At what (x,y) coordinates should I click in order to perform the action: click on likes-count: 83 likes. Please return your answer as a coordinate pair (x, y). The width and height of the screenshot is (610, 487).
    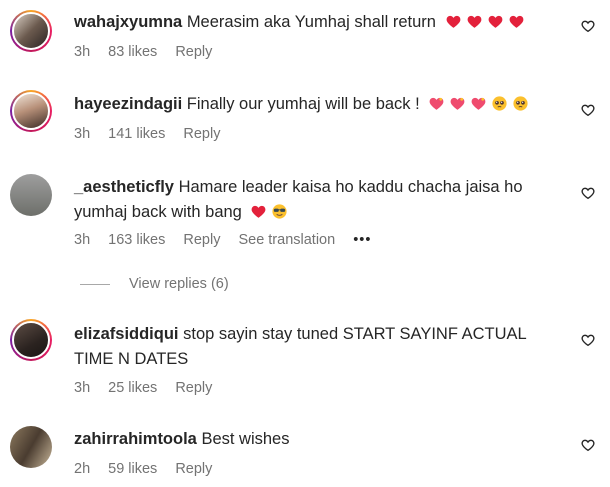
    Looking at the image, I should click on (132, 52).